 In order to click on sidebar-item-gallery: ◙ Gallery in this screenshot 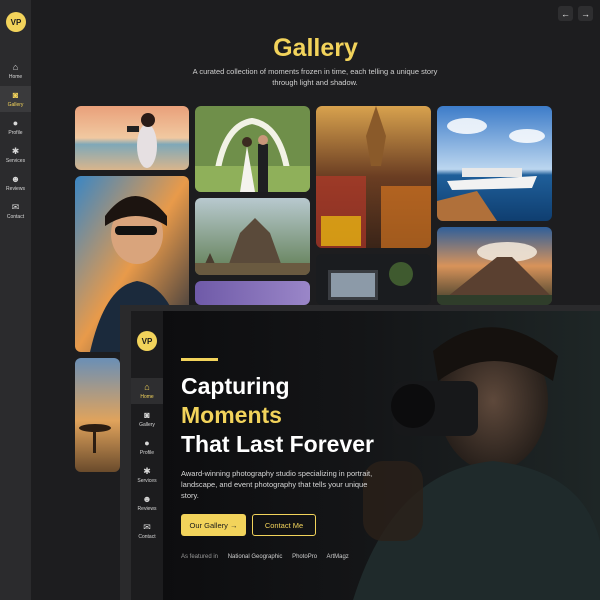, I will do `click(15, 99)`.